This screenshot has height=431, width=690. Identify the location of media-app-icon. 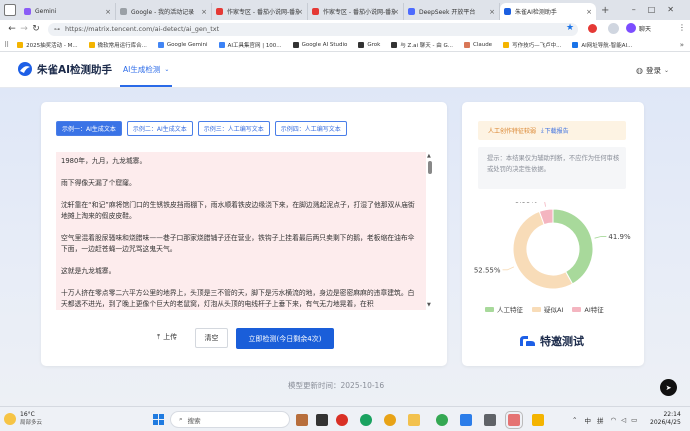
(342, 420).